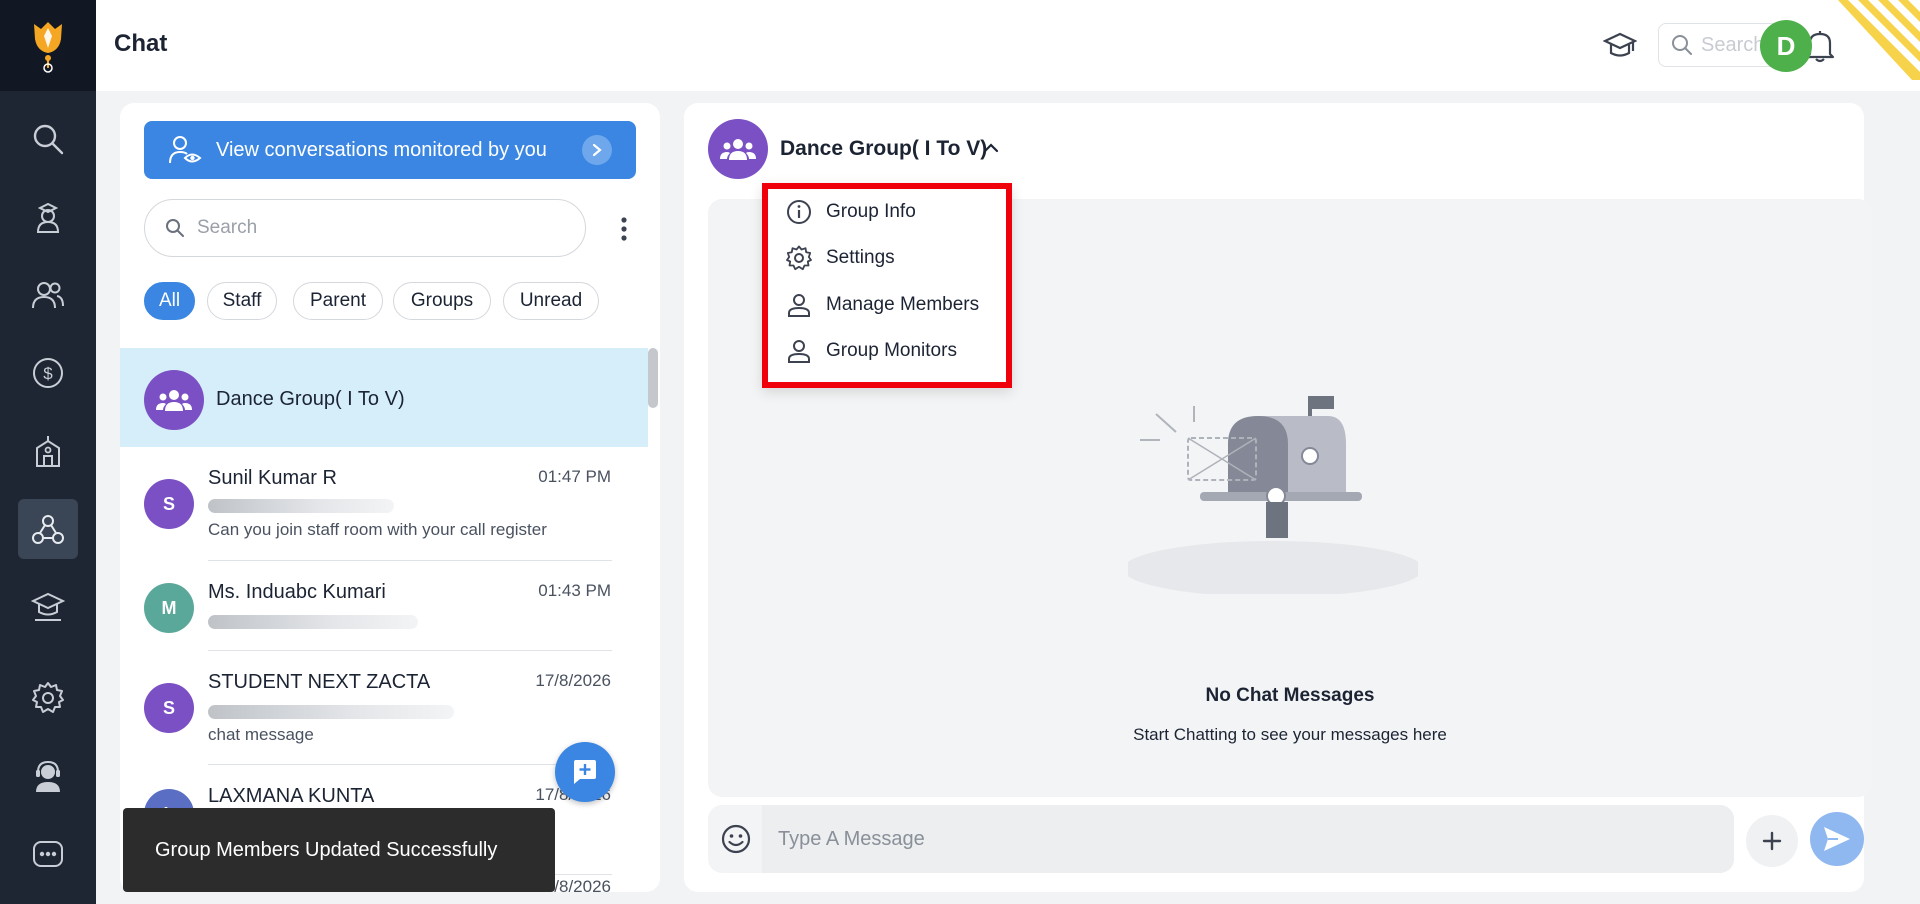 The width and height of the screenshot is (1920, 904). Describe the element at coordinates (1733, 44) in the screenshot. I see `global-search-placeholder: Search` at that location.